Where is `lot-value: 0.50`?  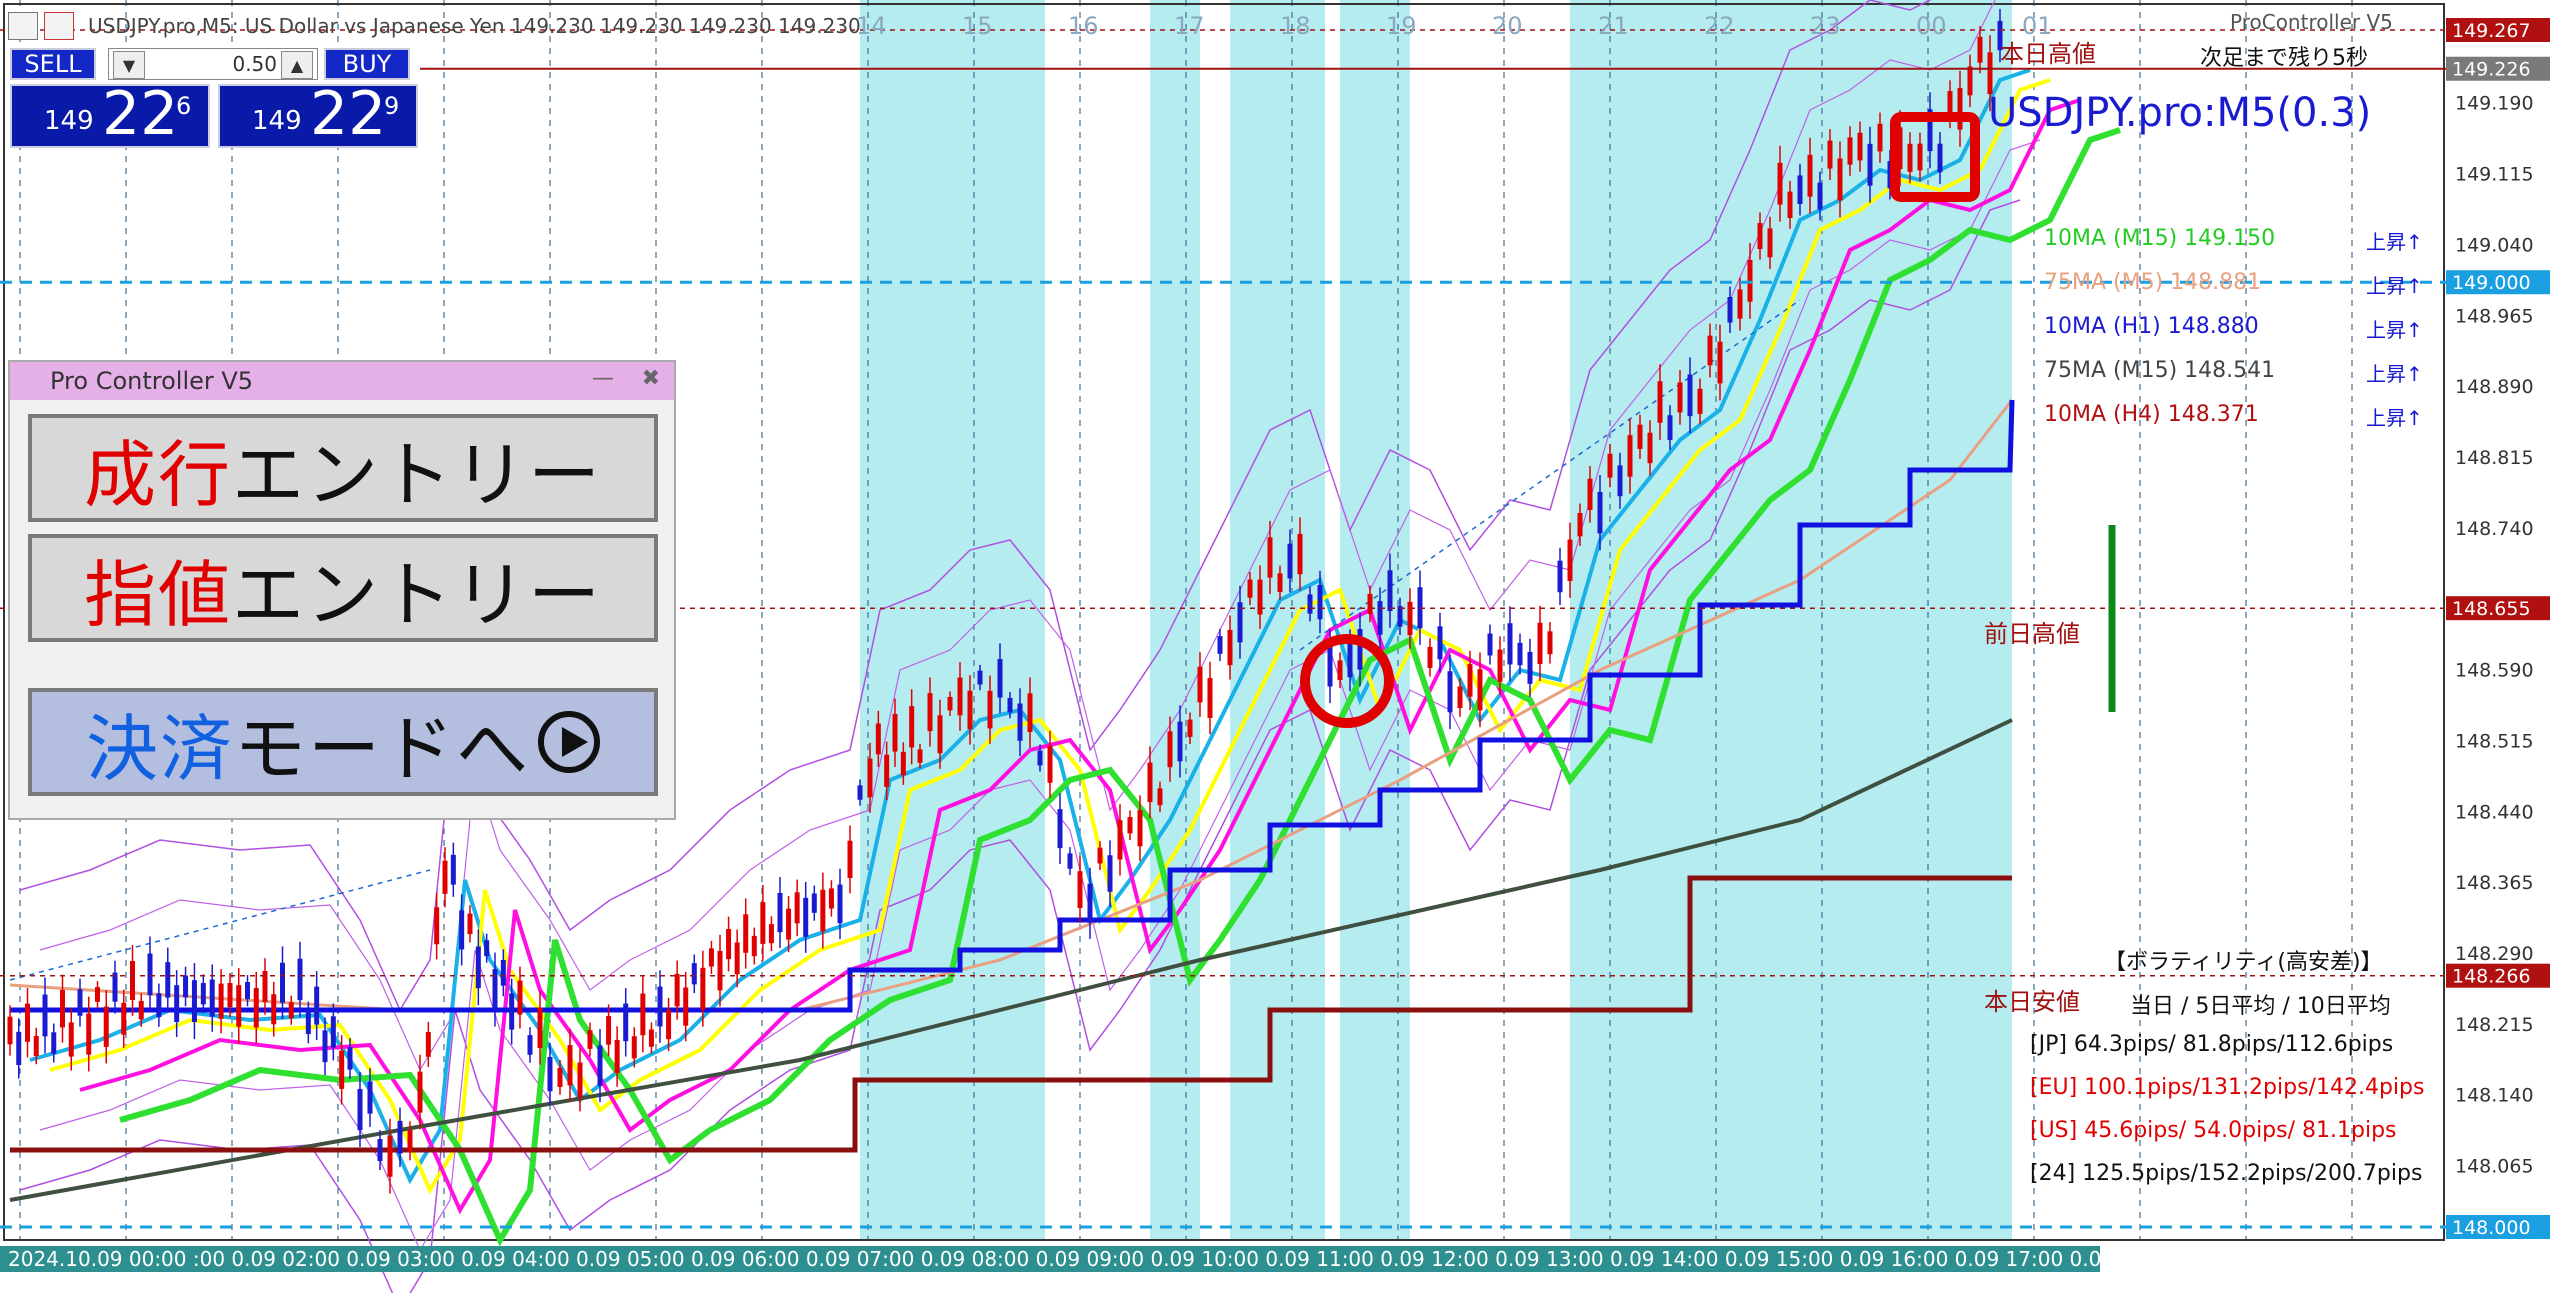
lot-value: 0.50 is located at coordinates (254, 64).